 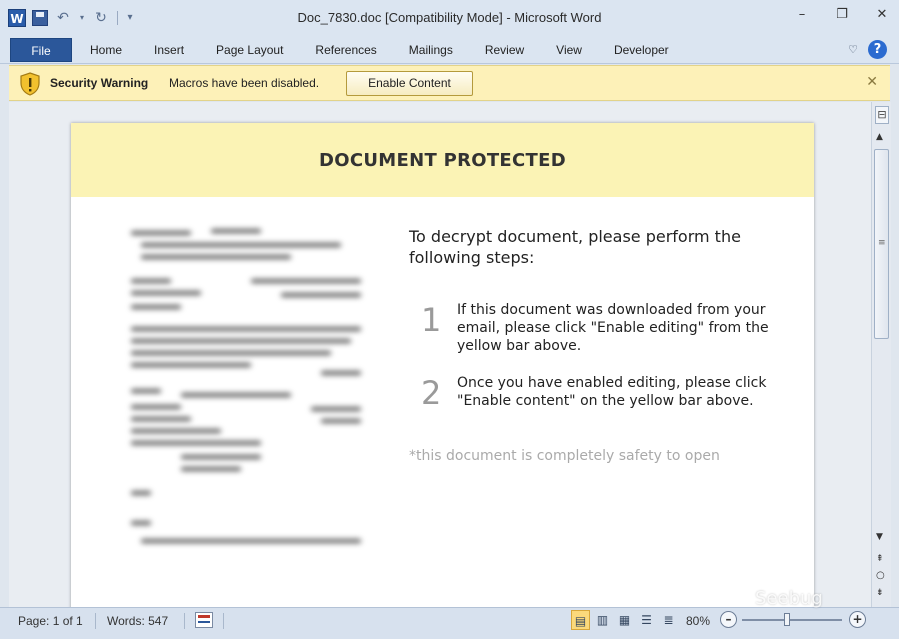 What do you see at coordinates (345, 50) in the screenshot?
I see `tab-references: References` at bounding box center [345, 50].